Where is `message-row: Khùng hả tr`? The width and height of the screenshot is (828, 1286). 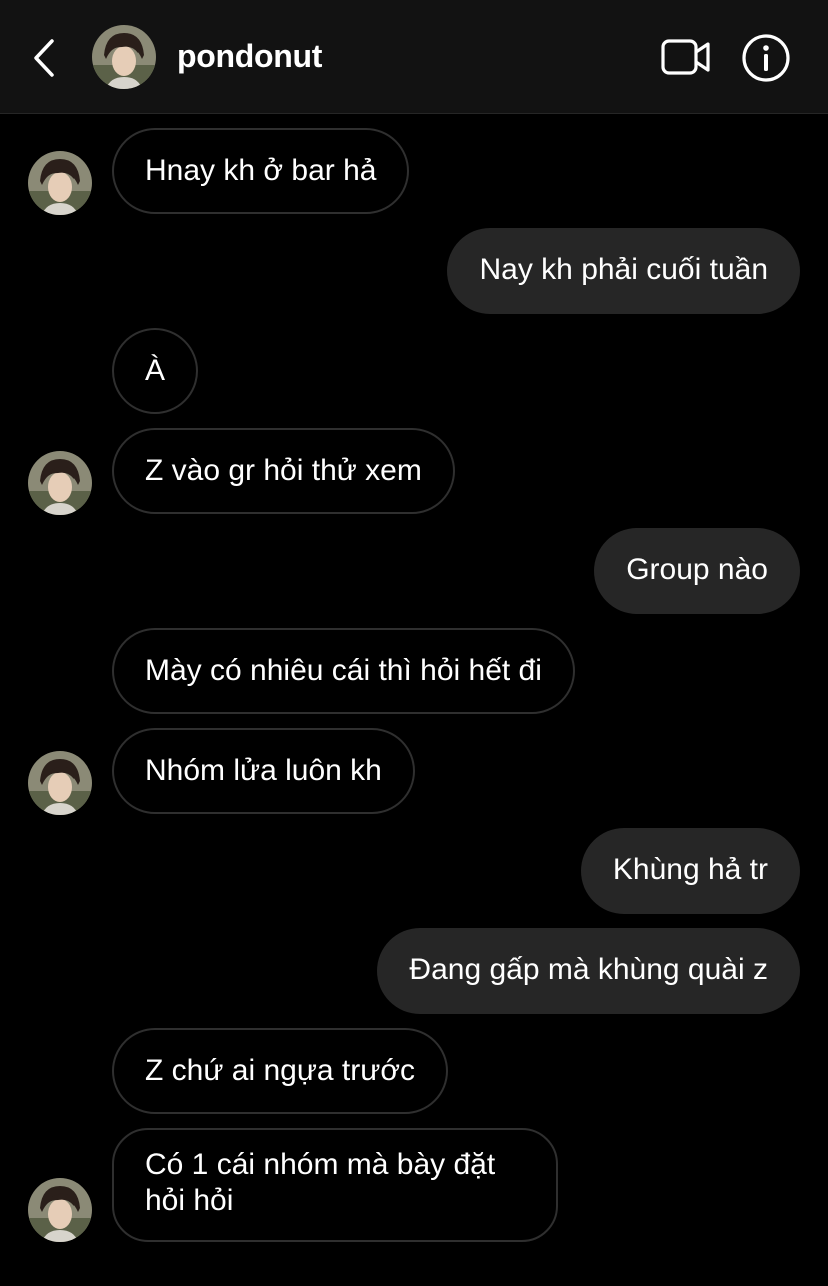 message-row: Khùng hả tr is located at coordinates (414, 871).